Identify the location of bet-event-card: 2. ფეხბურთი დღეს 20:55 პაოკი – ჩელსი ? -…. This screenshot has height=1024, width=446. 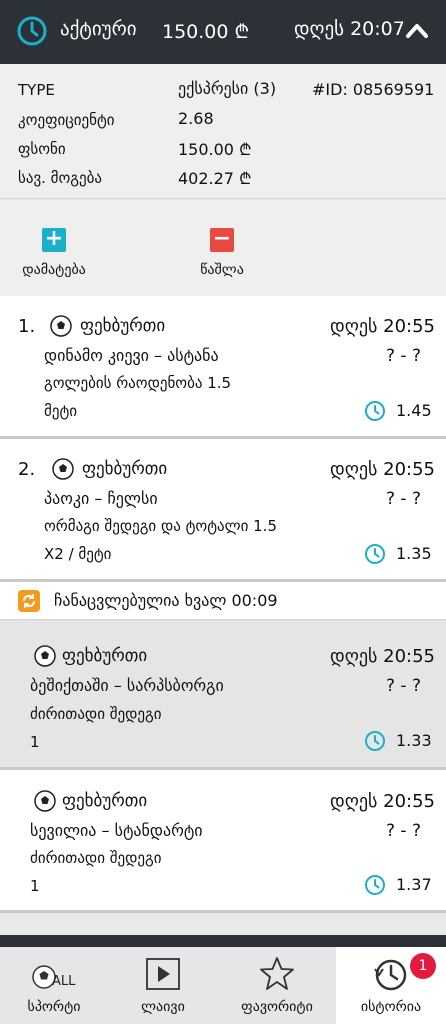
(223, 510).